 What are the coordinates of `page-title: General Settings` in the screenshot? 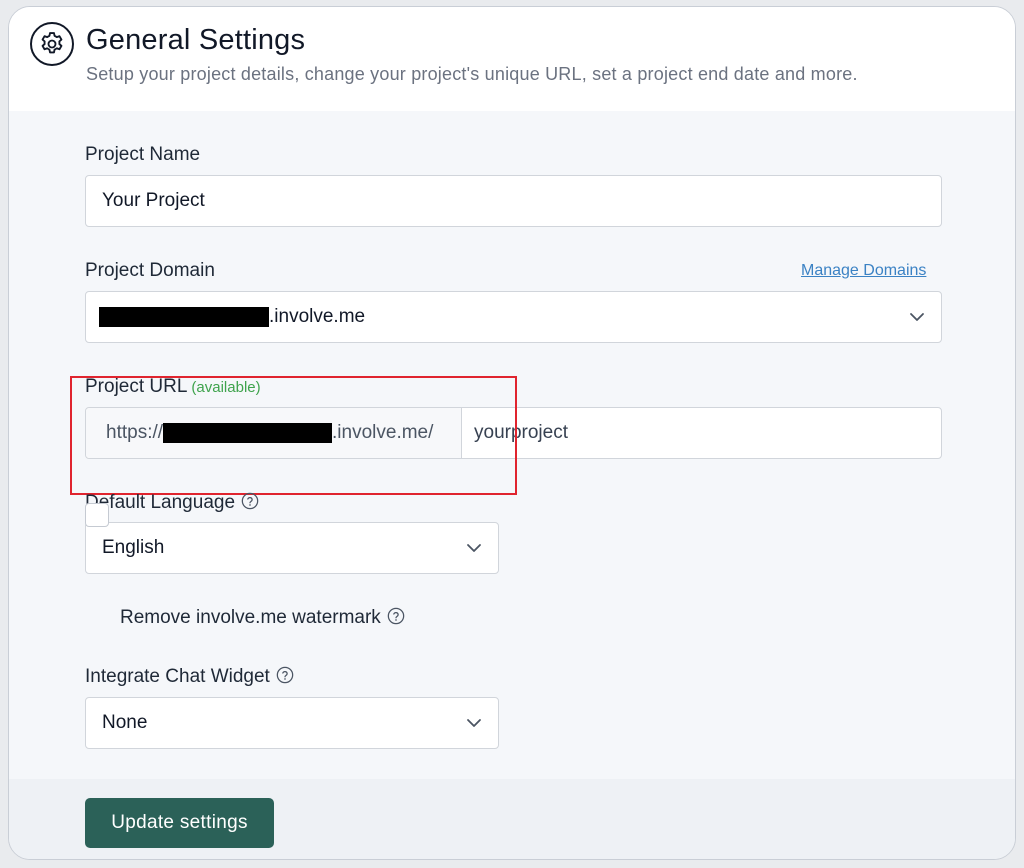 It's located at (196, 40).